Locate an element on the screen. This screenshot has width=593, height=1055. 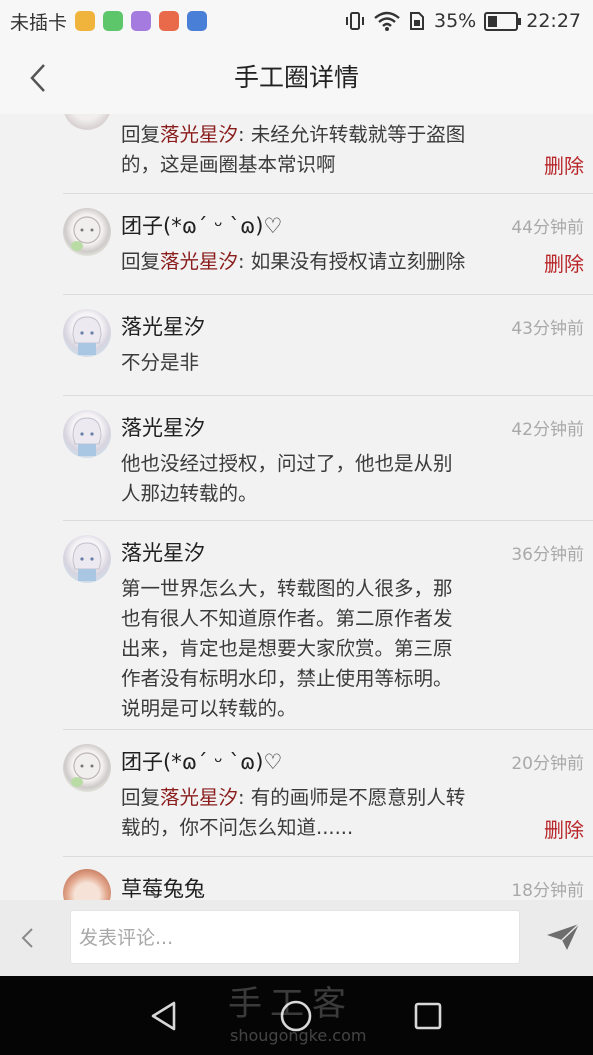
status-bar: 未插卡 35% 22:27 is located at coordinates (296, 21).